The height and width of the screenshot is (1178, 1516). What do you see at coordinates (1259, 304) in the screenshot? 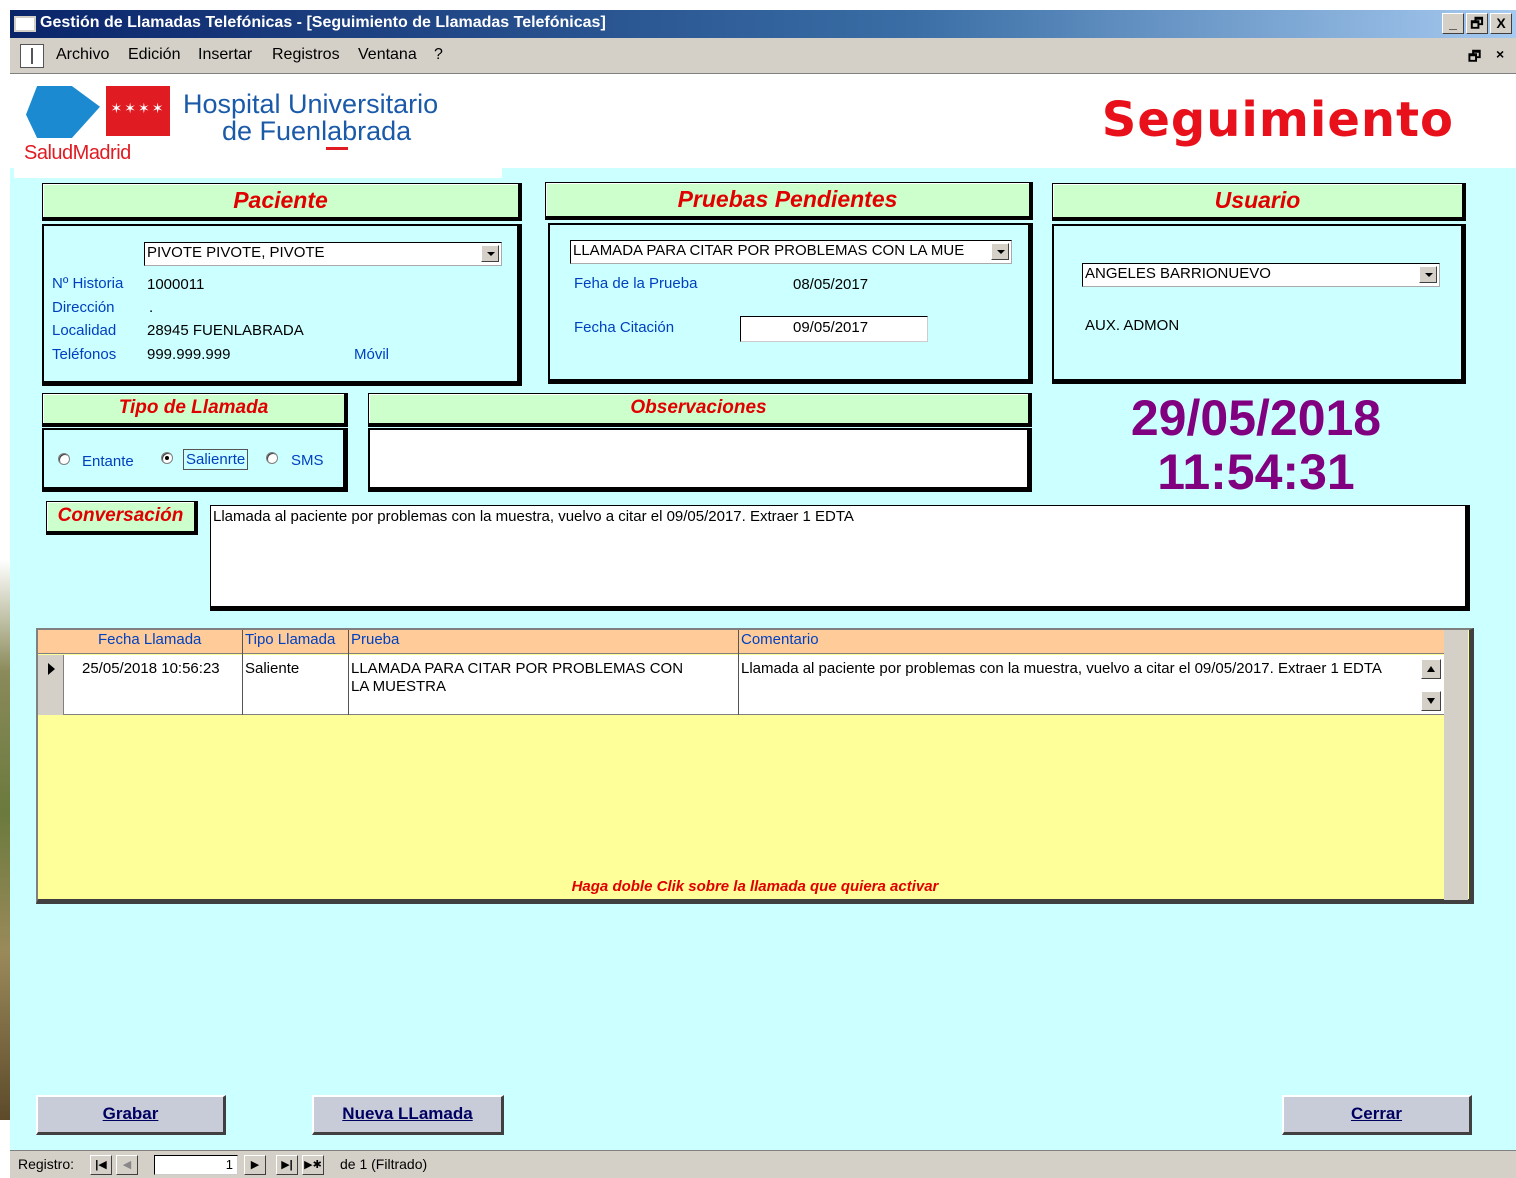
I see `usuario-panel` at bounding box center [1259, 304].